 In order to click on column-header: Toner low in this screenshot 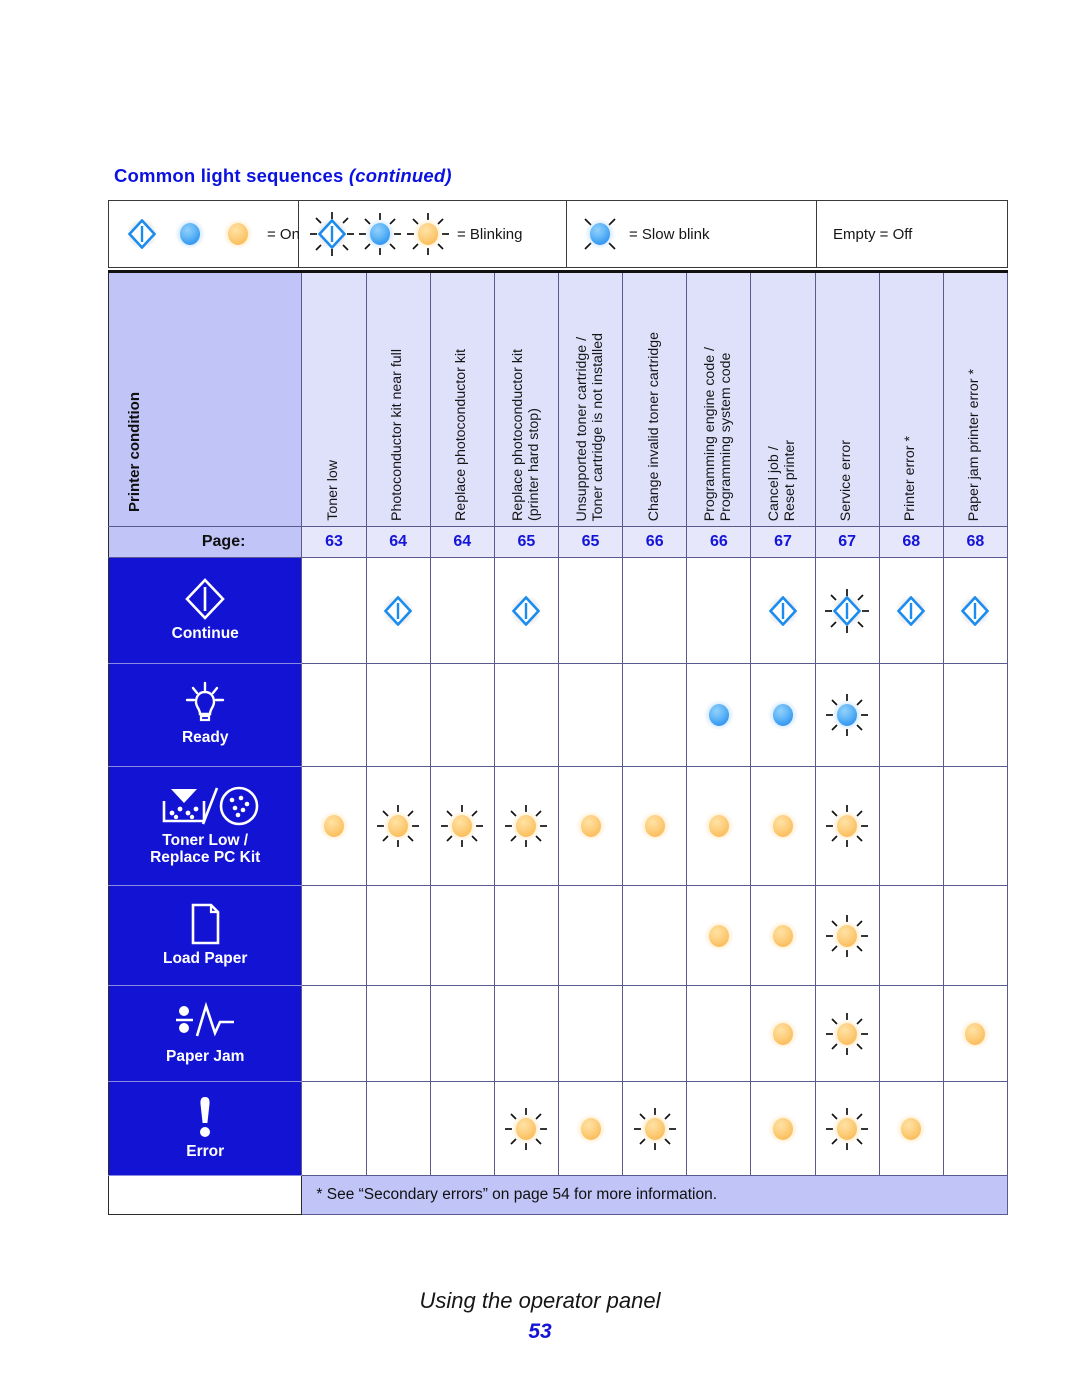, I will do `click(334, 398)`.